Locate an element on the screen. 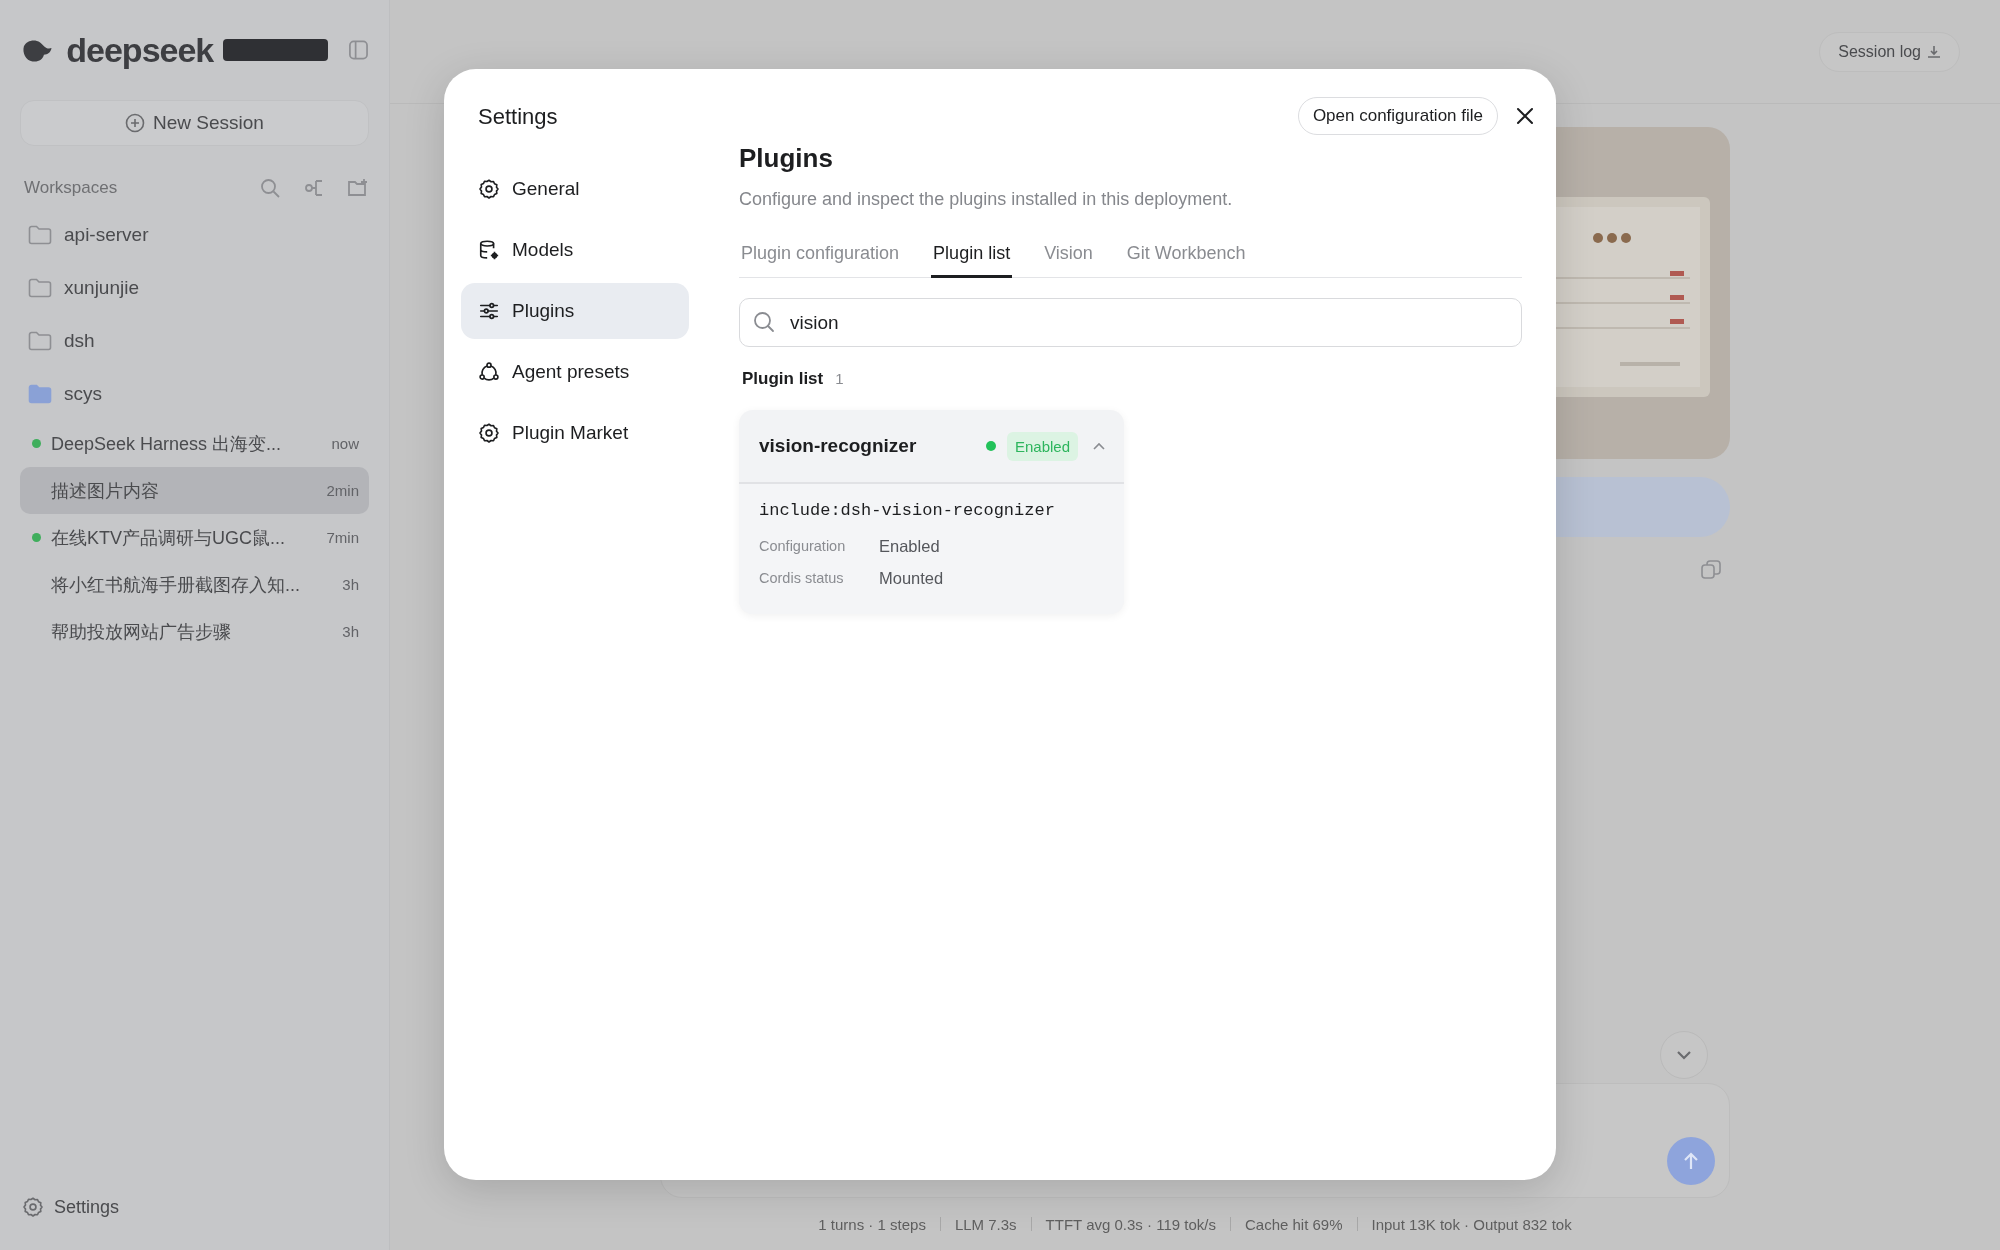 This screenshot has height=1250, width=2000. search-field: vision is located at coordinates (1130, 322).